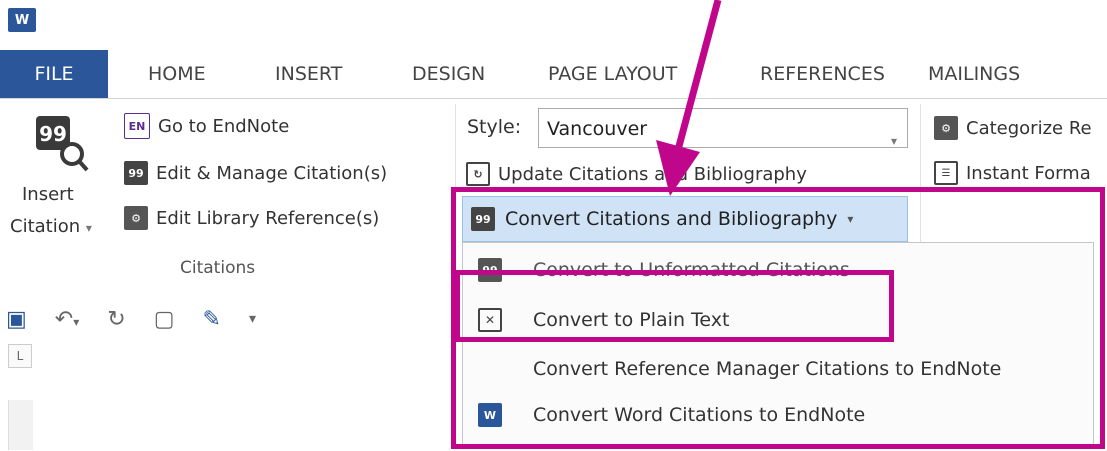 Image resolution: width=1107 pixels, height=451 pixels. What do you see at coordinates (946, 173) in the screenshot?
I see `list-icon: ☰` at bounding box center [946, 173].